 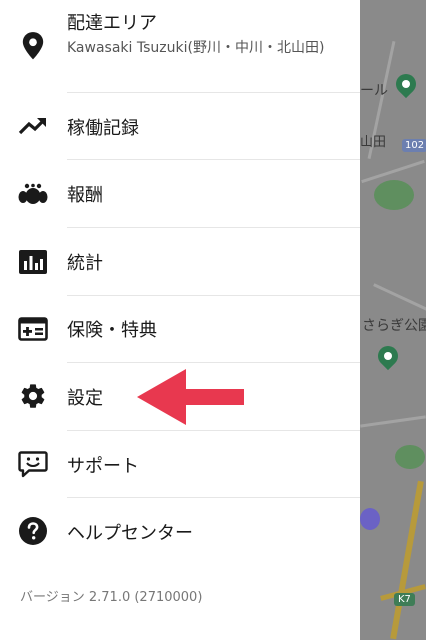 I want to click on location-pin-icon, so click(x=33, y=46).